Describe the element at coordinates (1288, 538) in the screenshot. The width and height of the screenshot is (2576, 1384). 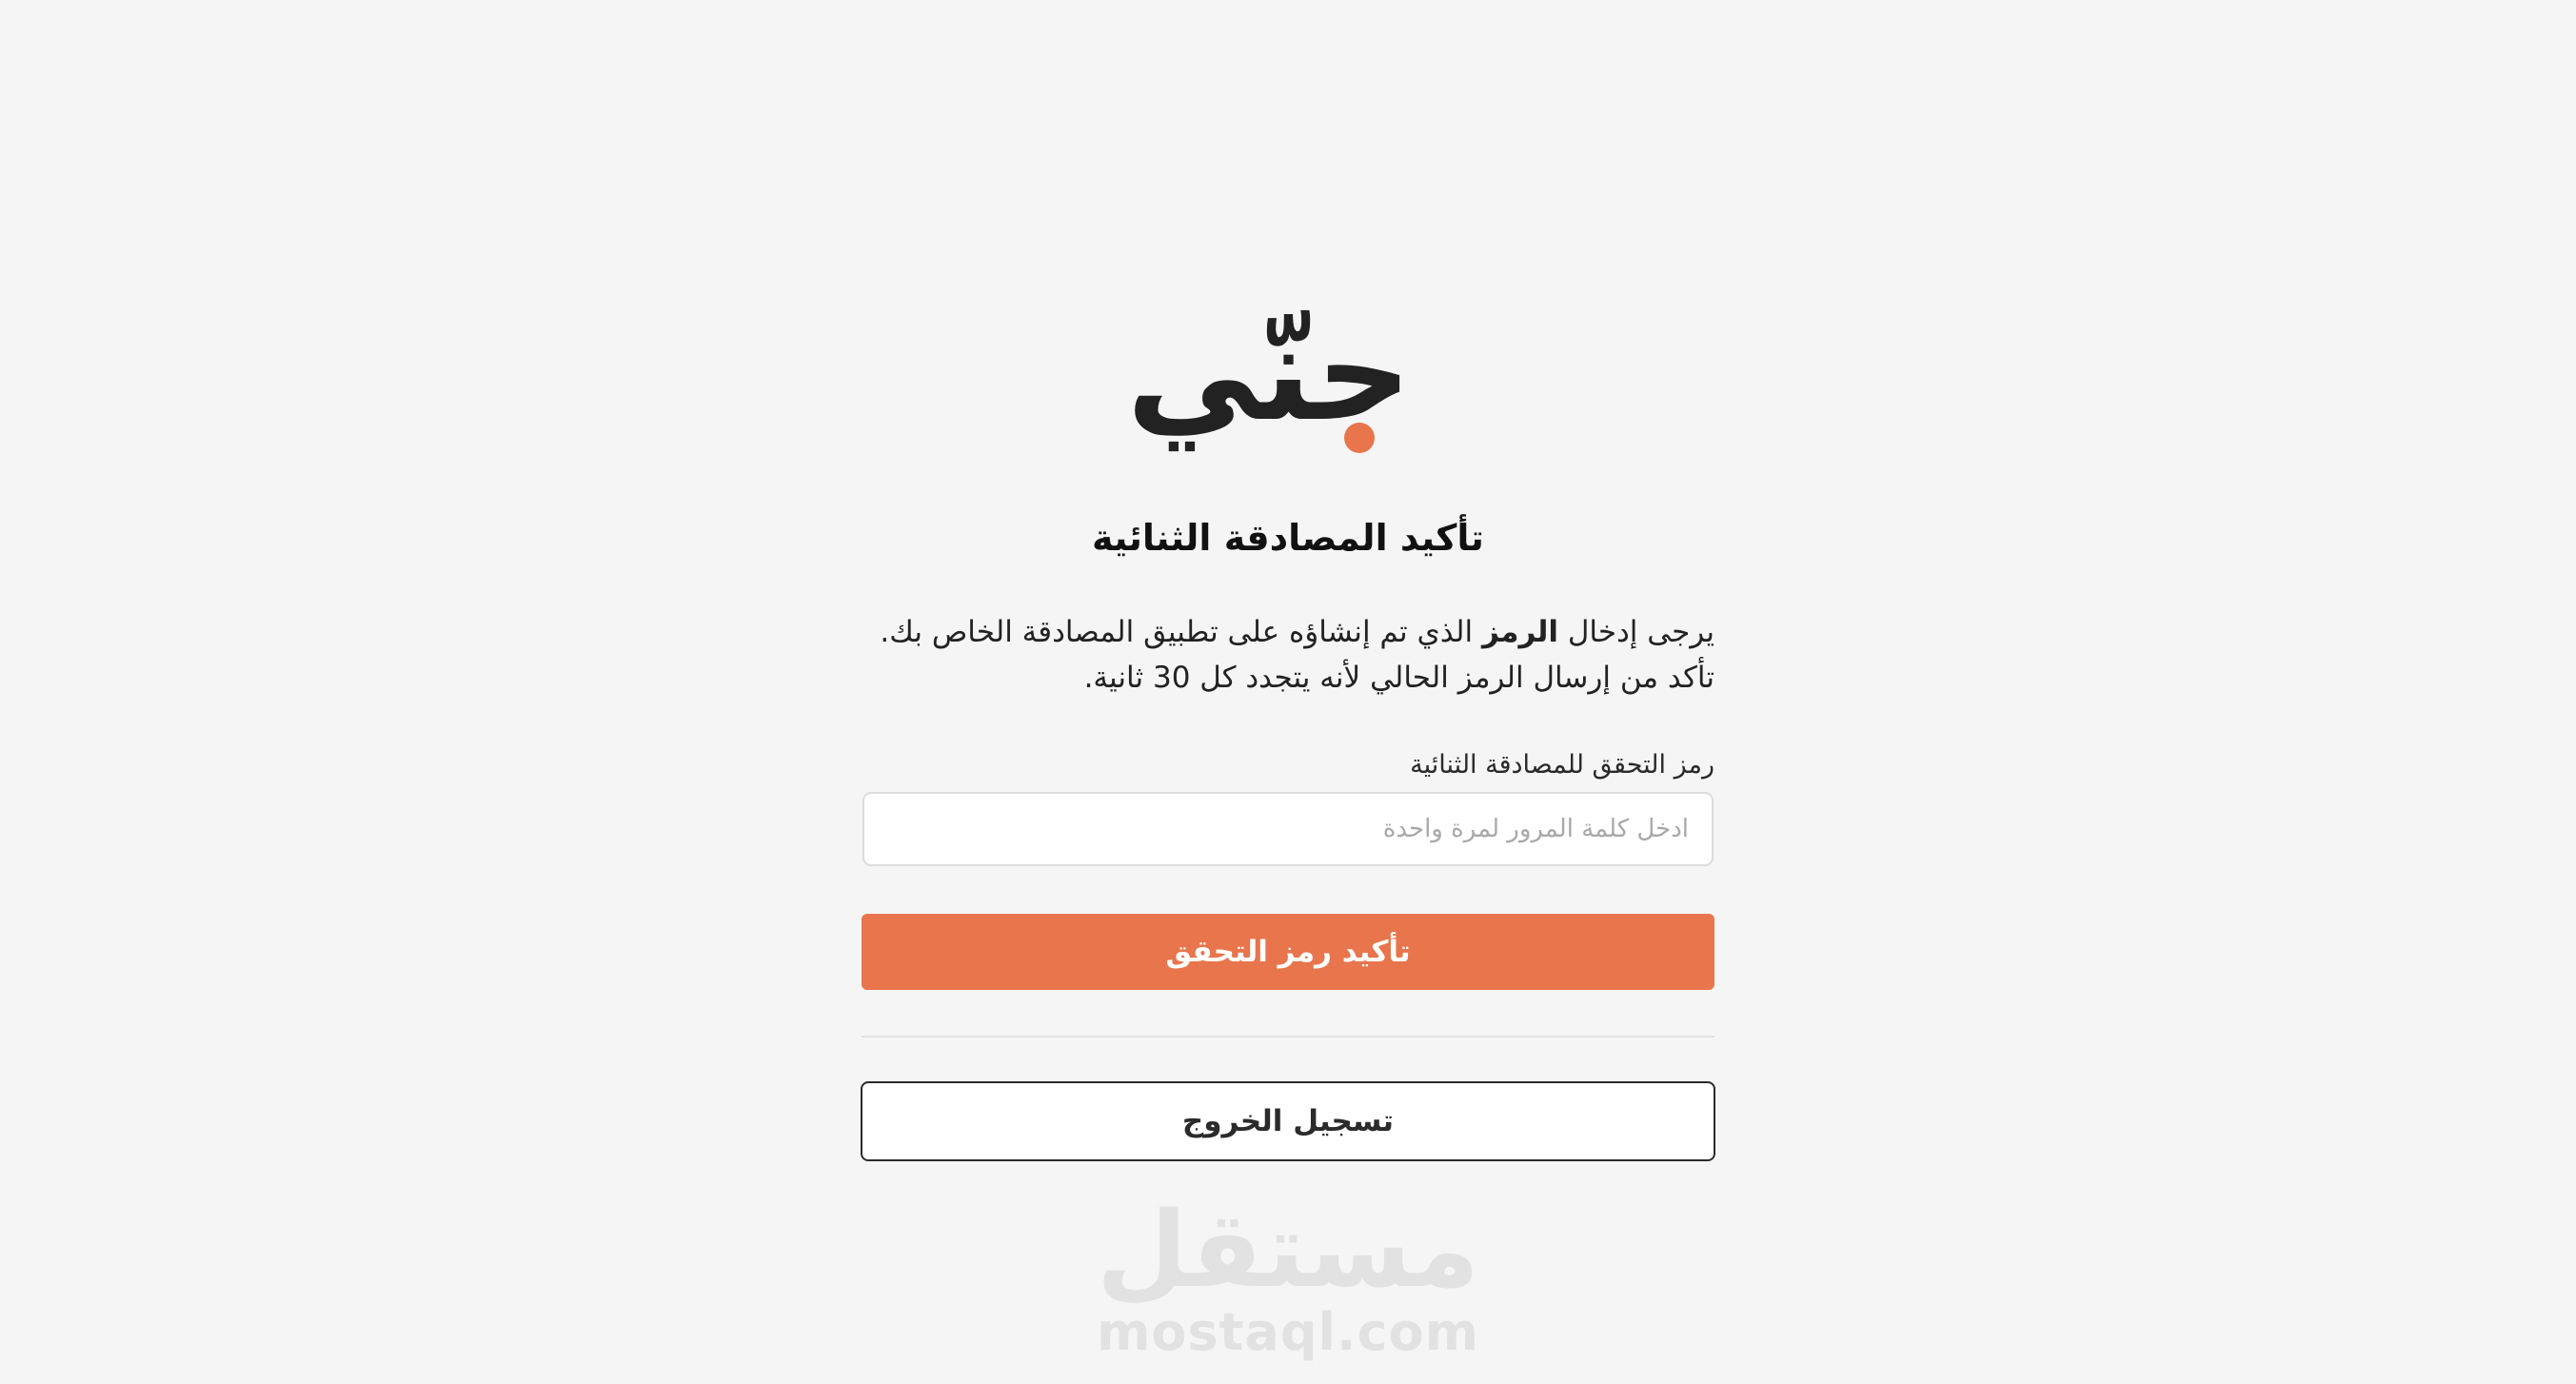
I see `page-title: تأكيد المصادقة الثنائية` at that location.